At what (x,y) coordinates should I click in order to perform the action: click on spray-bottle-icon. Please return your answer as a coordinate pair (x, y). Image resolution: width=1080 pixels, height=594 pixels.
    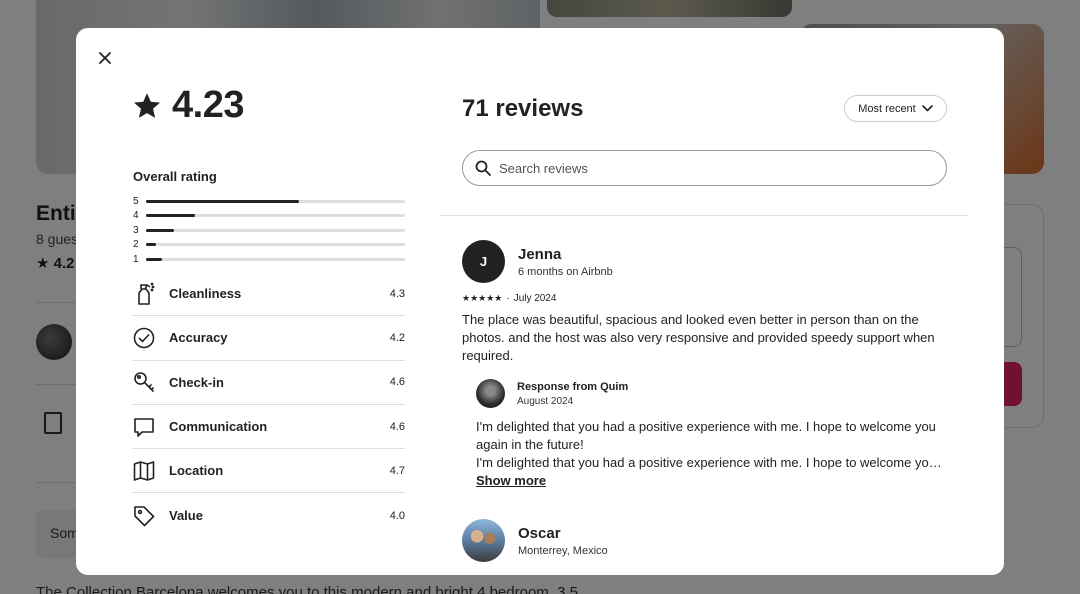
    Looking at the image, I should click on (151, 294).